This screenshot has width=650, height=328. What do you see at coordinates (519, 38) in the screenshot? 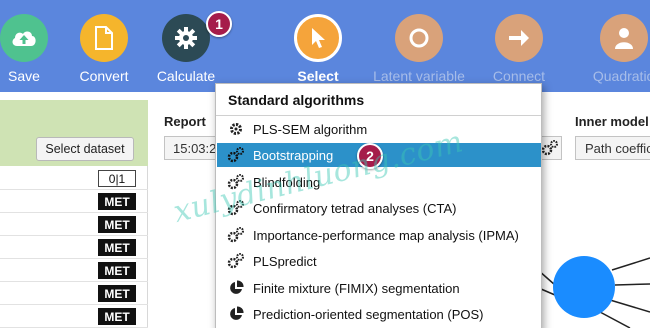
I see `arrow-right-icon` at bounding box center [519, 38].